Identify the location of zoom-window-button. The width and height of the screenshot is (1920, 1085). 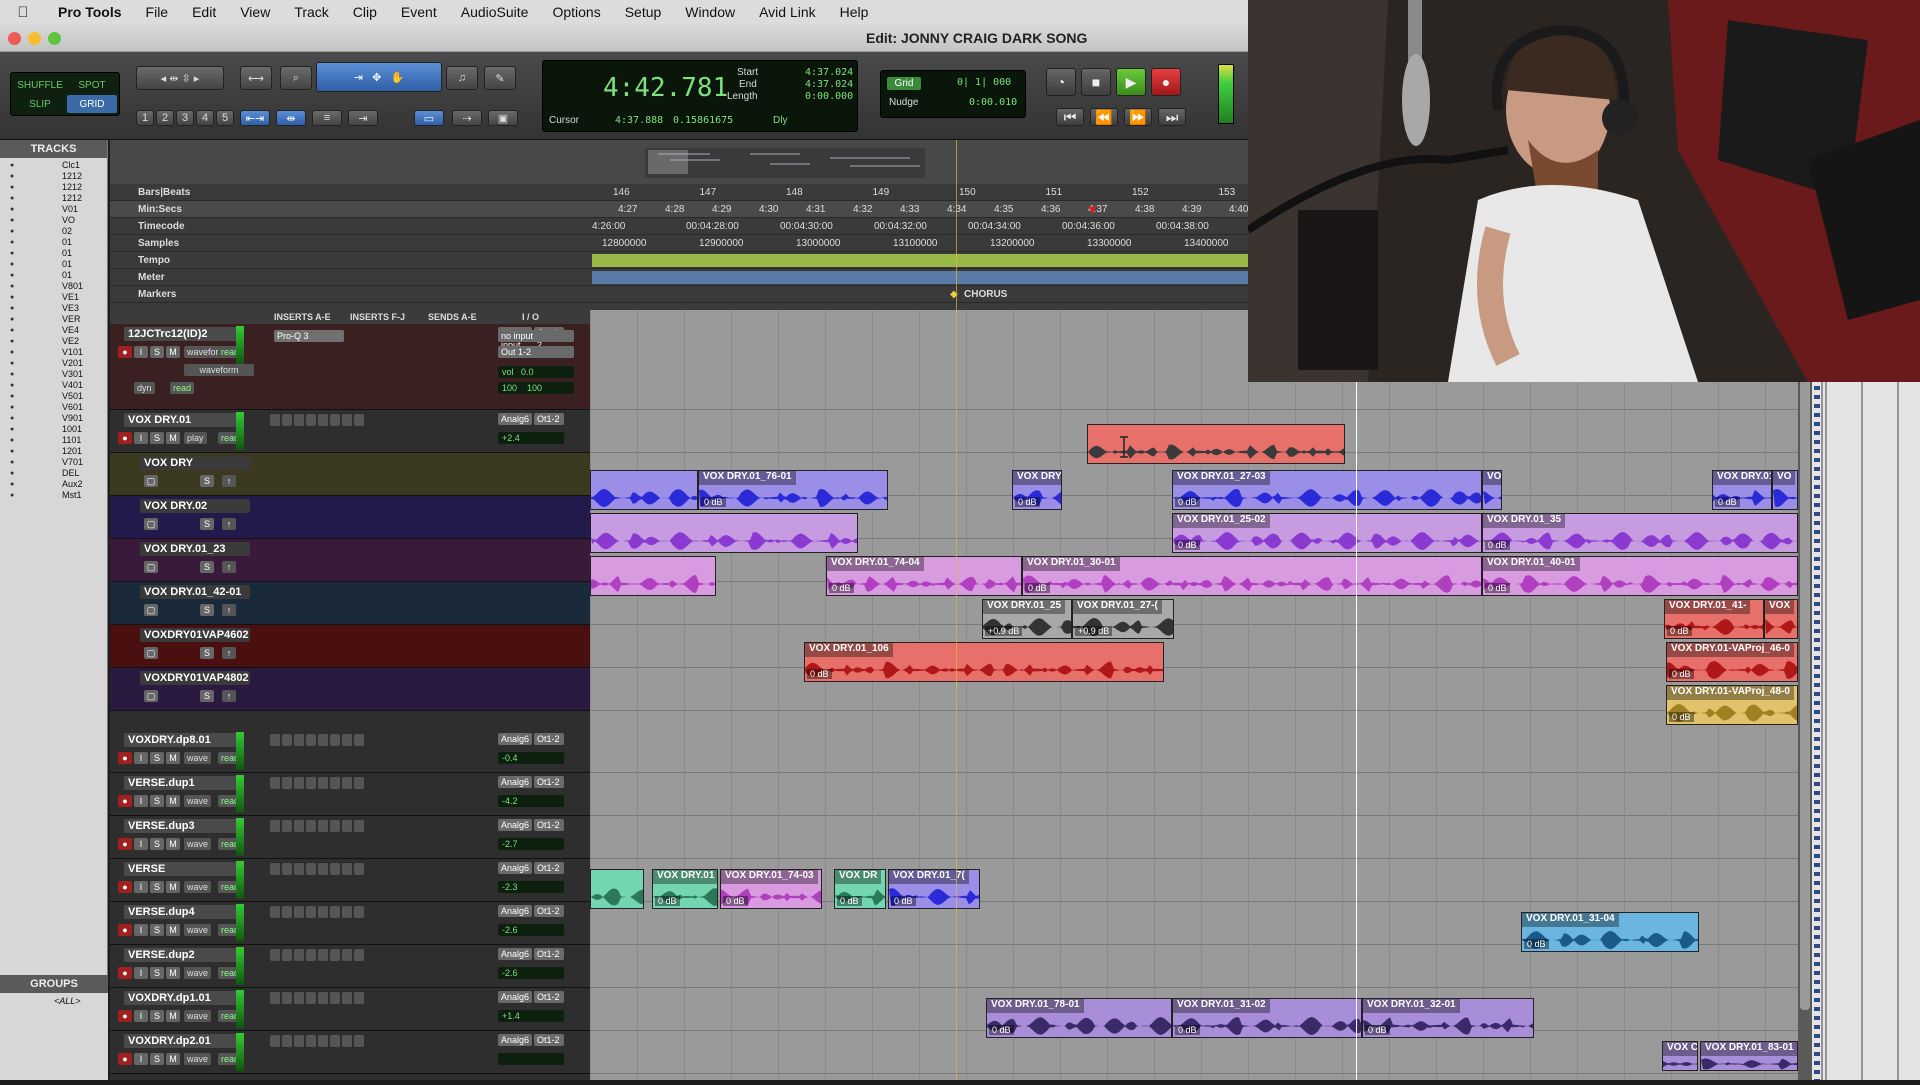
(54, 38).